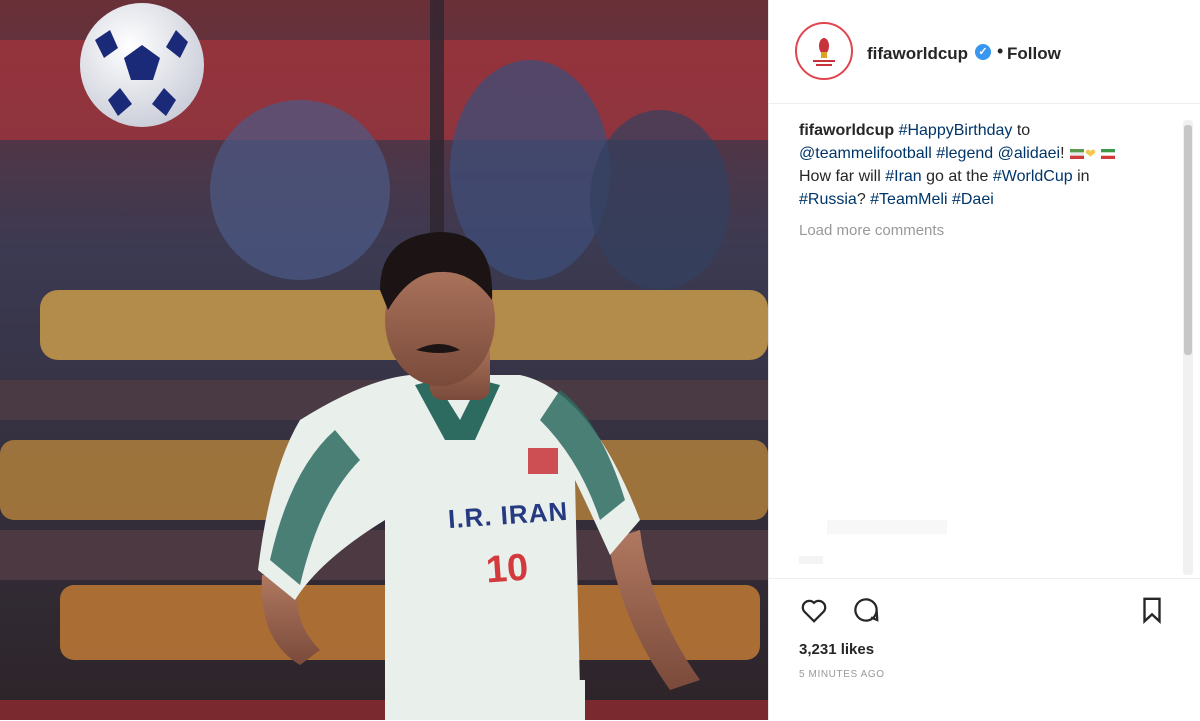  I want to click on comments-scrollbar, so click(1188, 347).